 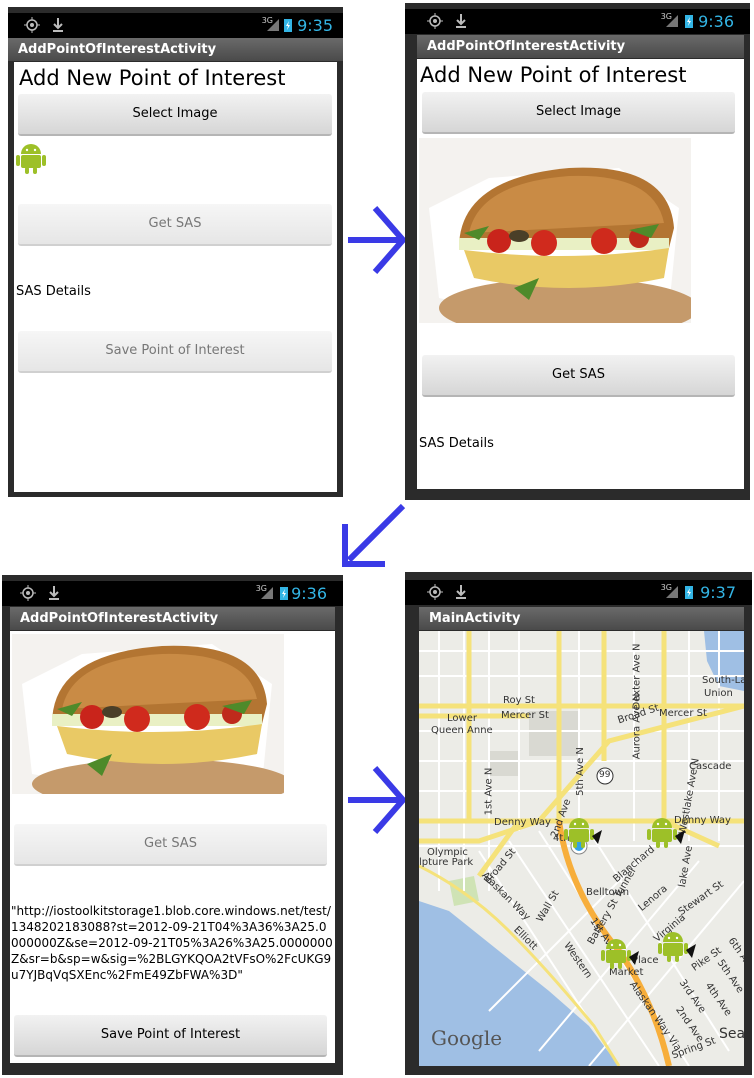 What do you see at coordinates (175, 25) in the screenshot?
I see `status-bar: 3G 9:35` at bounding box center [175, 25].